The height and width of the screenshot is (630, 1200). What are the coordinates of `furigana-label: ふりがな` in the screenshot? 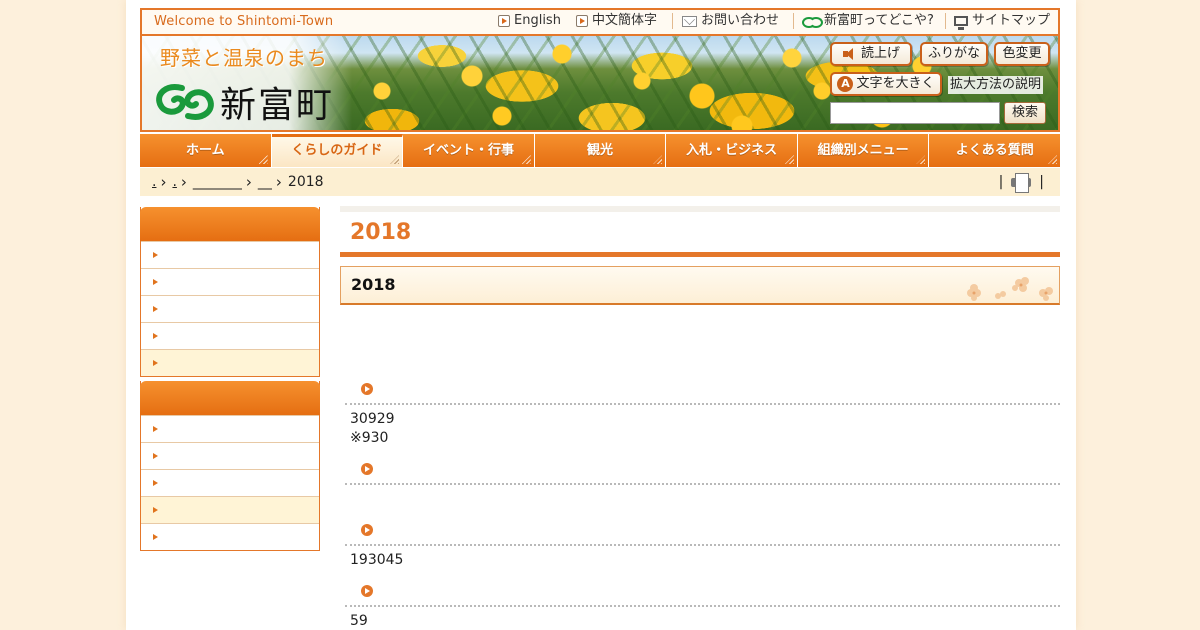 It's located at (953, 53).